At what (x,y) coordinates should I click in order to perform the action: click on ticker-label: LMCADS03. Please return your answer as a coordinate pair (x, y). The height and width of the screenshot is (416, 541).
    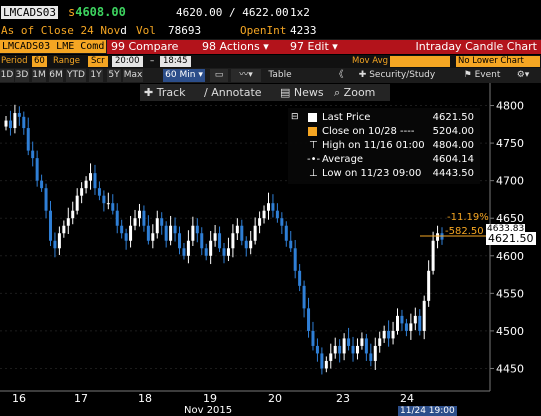
    Looking at the image, I should click on (29, 12).